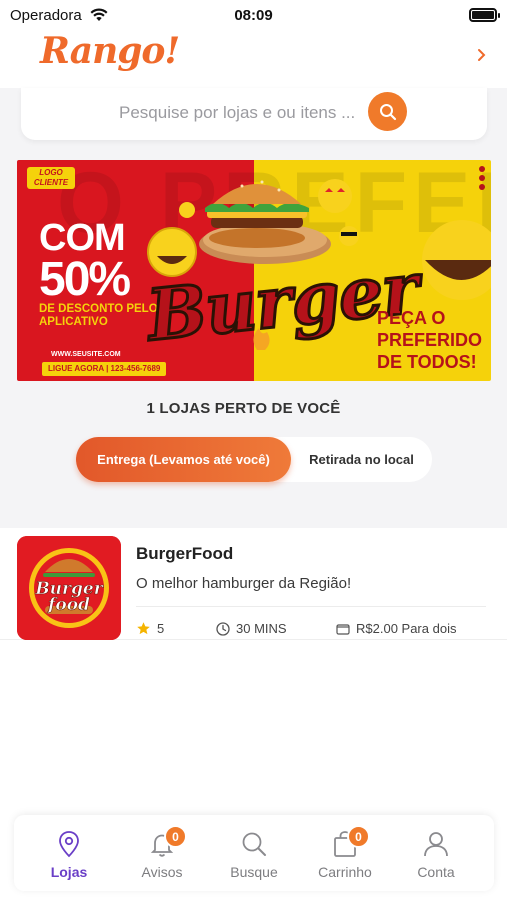  Describe the element at coordinates (161, 628) in the screenshot. I see `rating-value: 5` at that location.